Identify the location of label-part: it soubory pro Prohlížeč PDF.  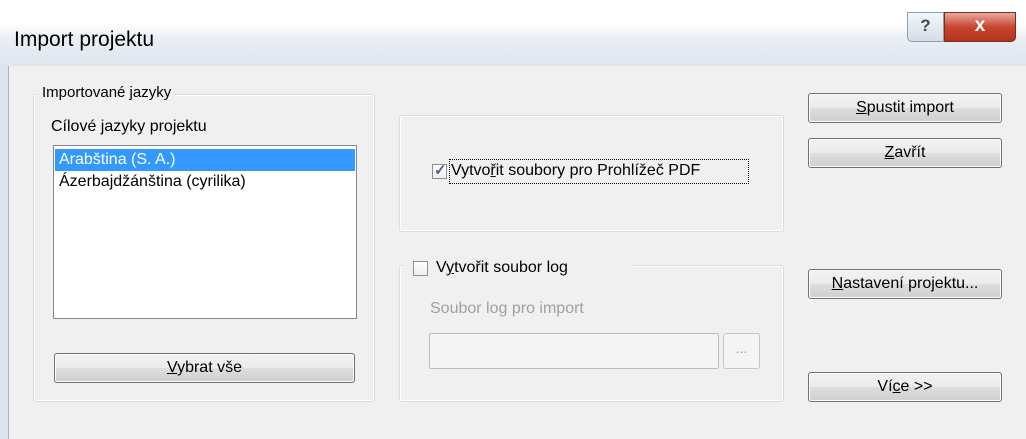
(598, 170).